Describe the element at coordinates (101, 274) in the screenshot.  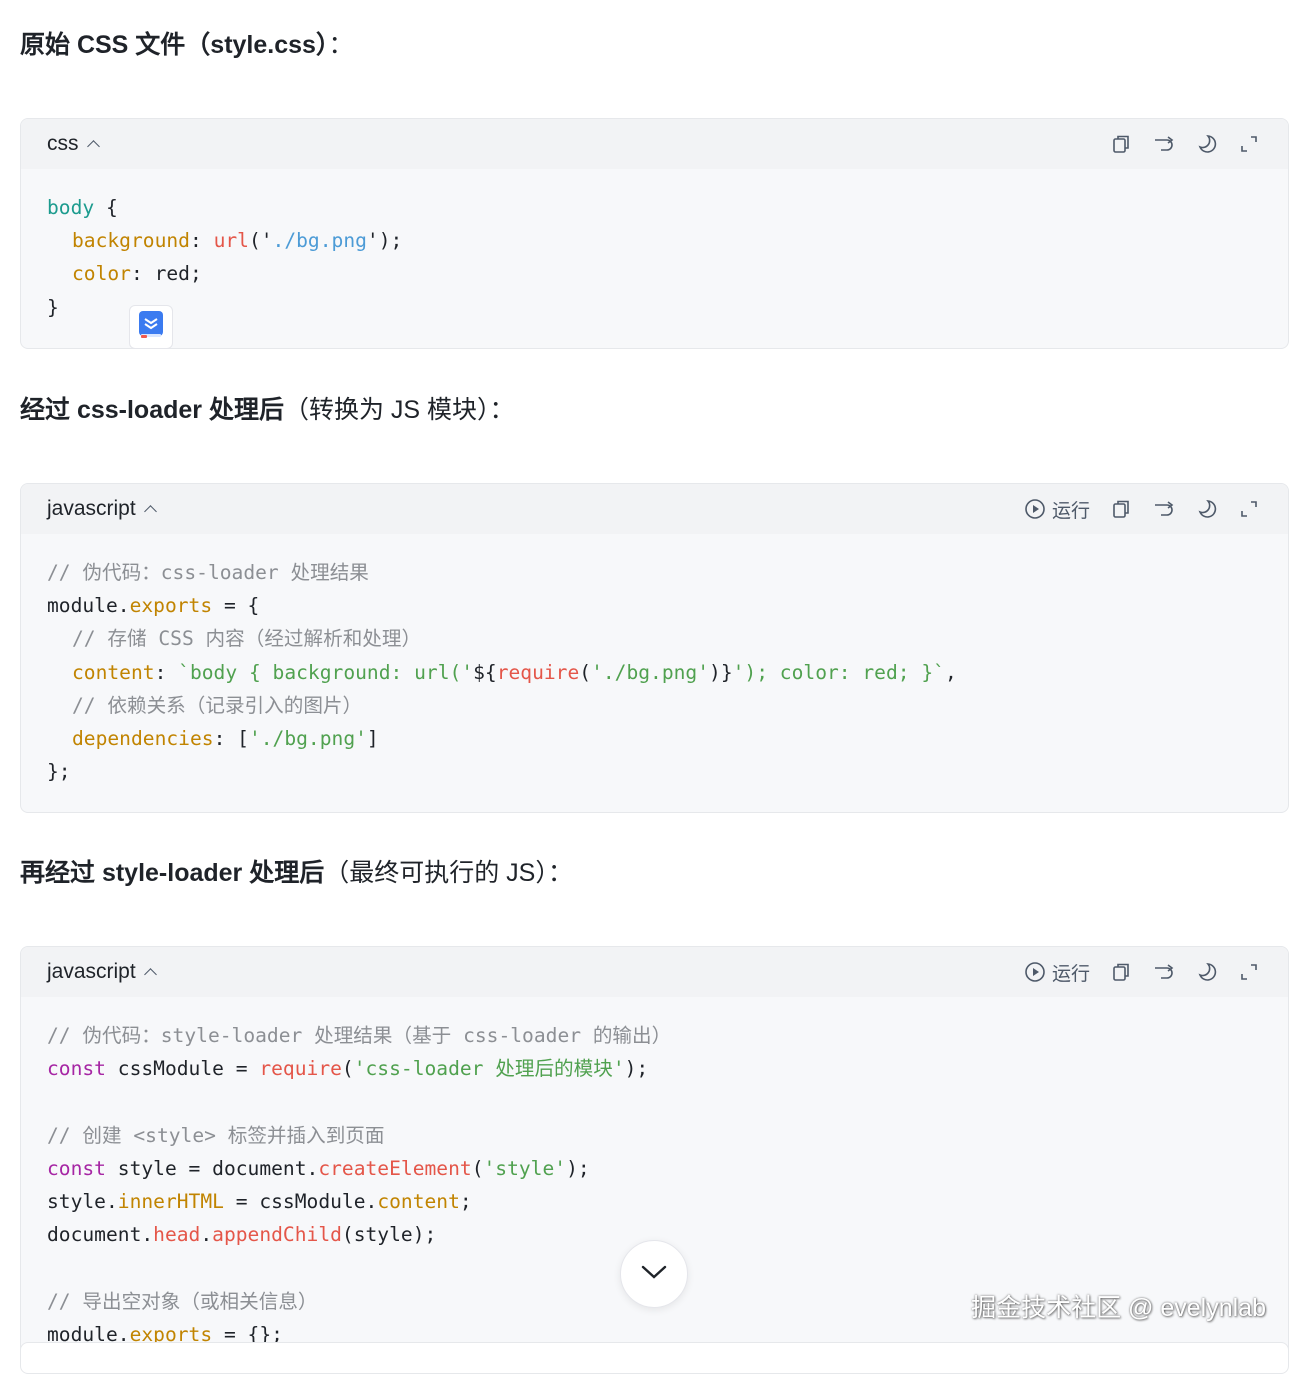
I see `code-token: color` at that location.